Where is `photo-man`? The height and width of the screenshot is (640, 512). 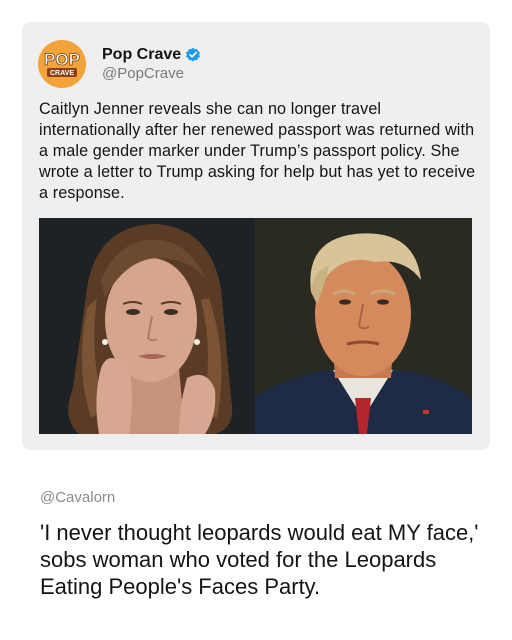
photo-man is located at coordinates (363, 326).